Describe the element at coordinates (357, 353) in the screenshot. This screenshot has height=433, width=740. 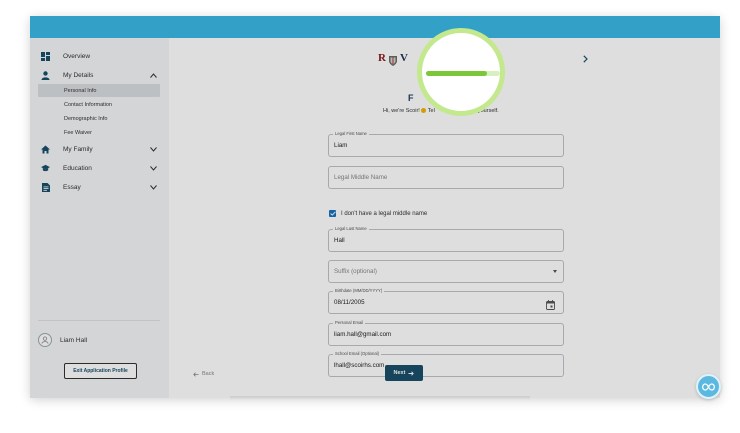
I see `field-label: School Email (Optional)` at that location.